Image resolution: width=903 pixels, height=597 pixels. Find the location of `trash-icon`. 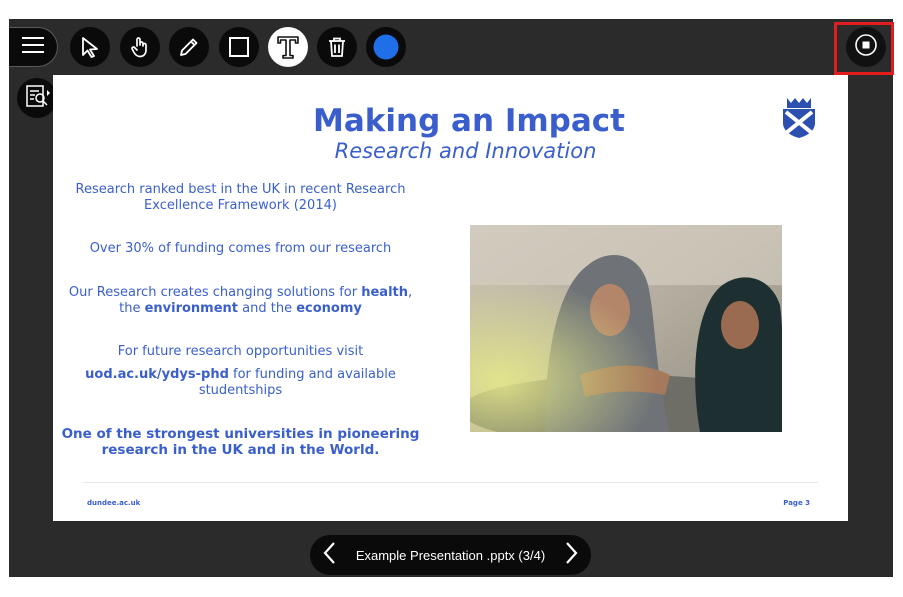

trash-icon is located at coordinates (337, 47).